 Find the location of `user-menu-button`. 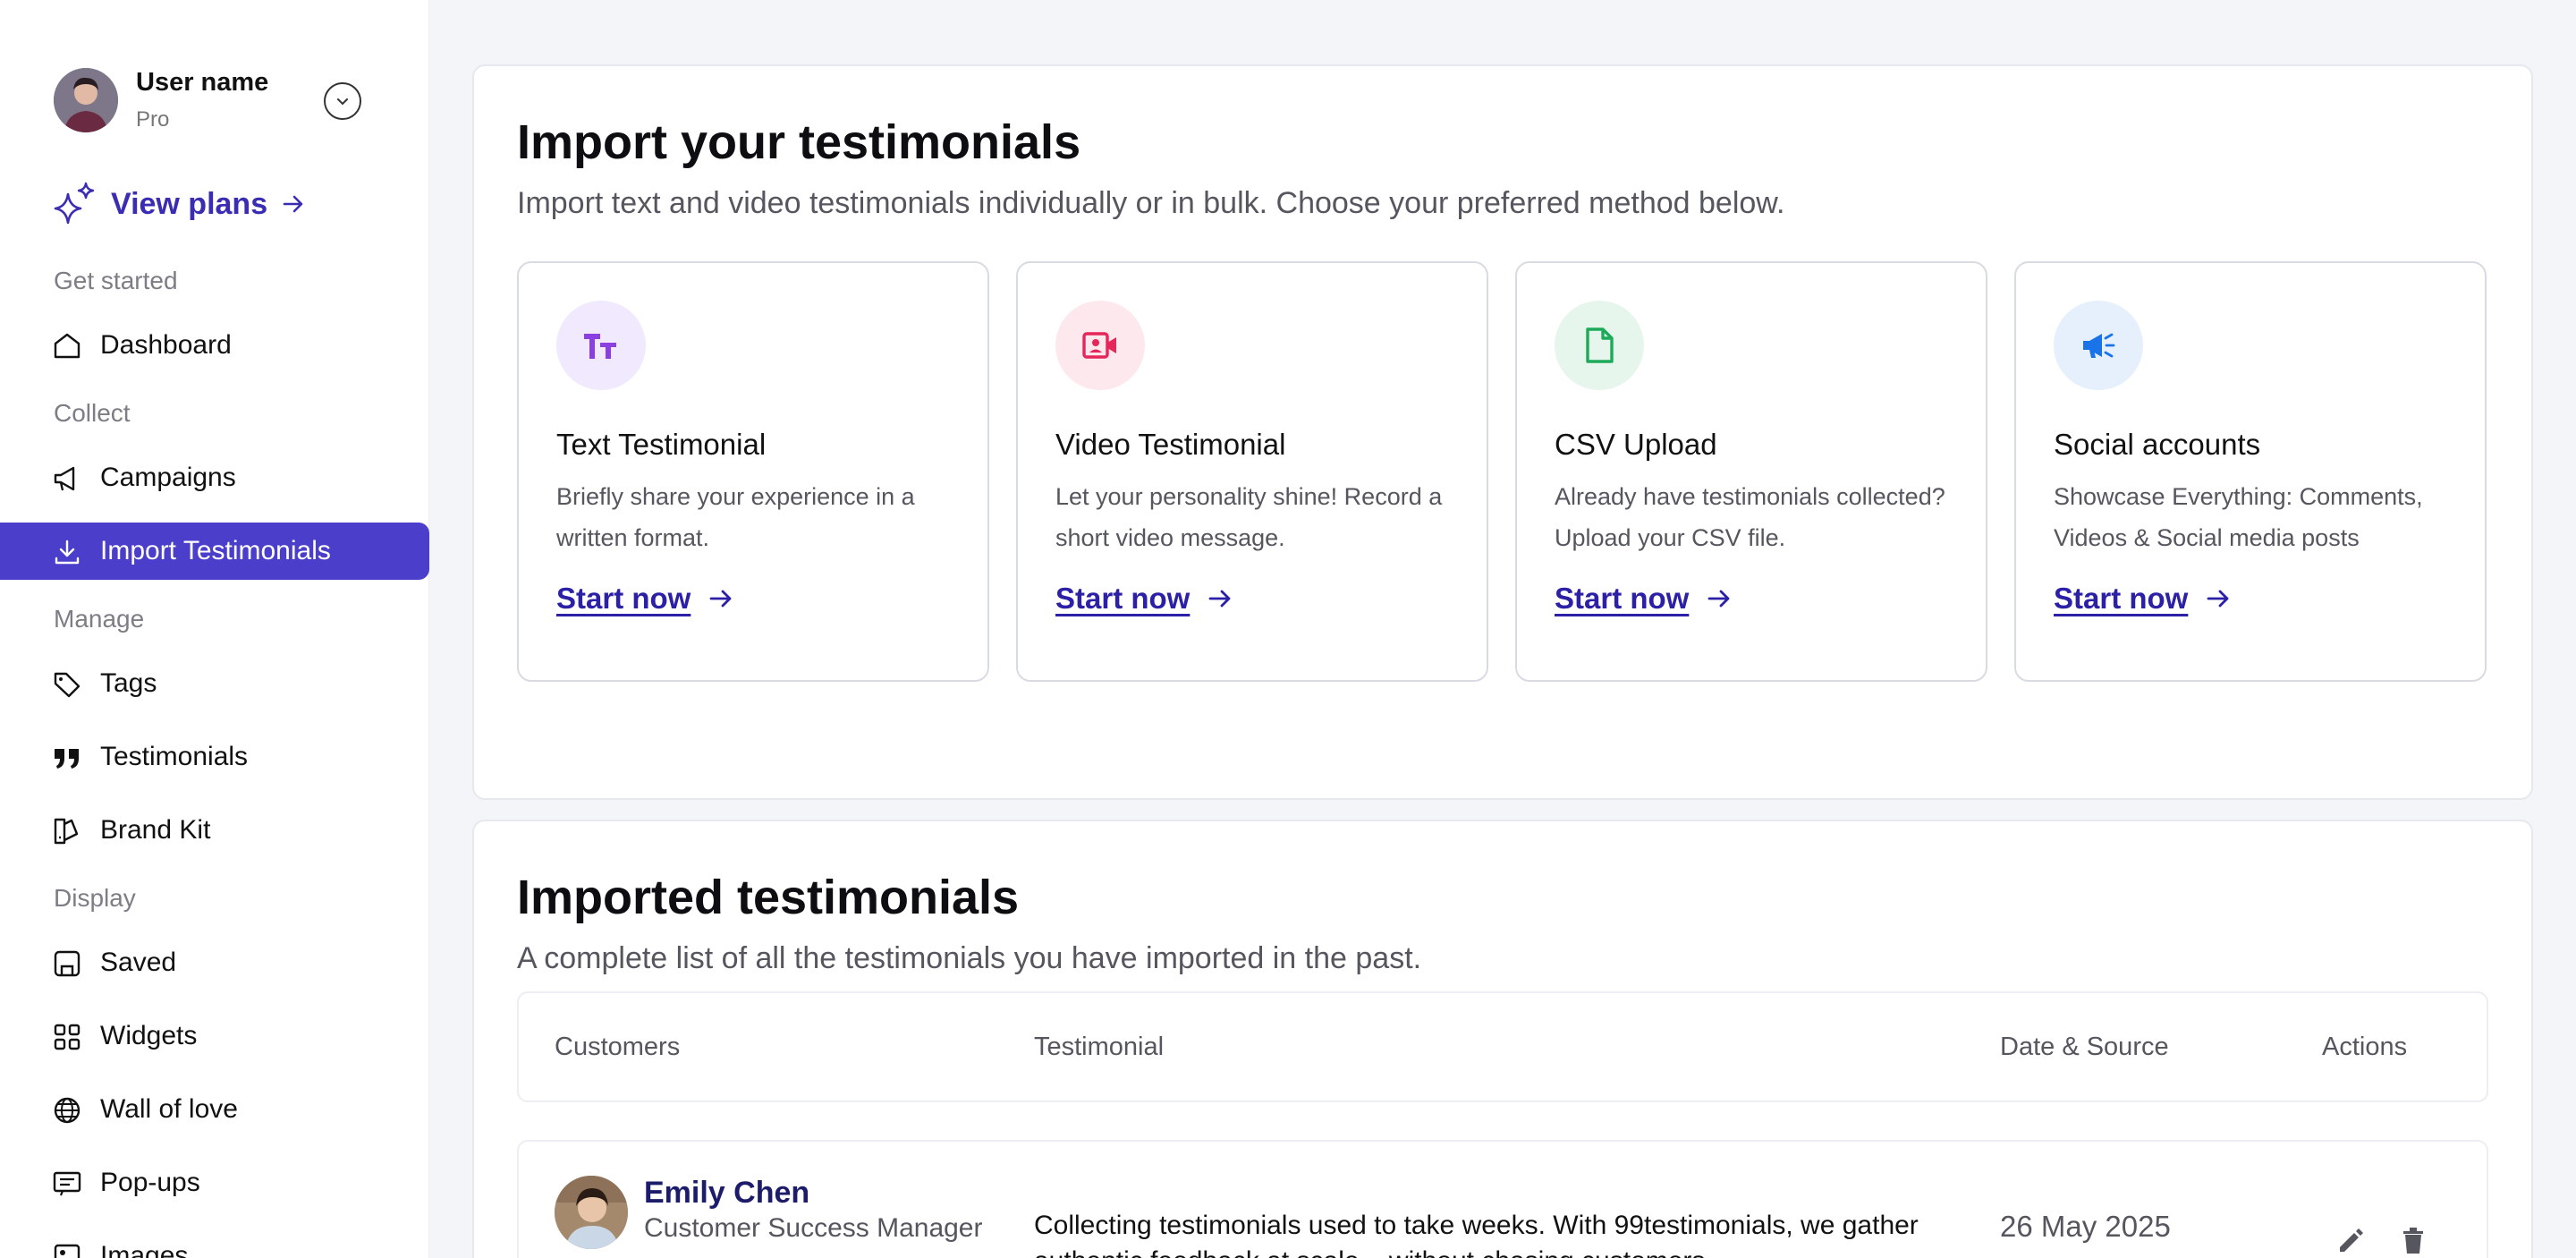

user-menu-button is located at coordinates (342, 101).